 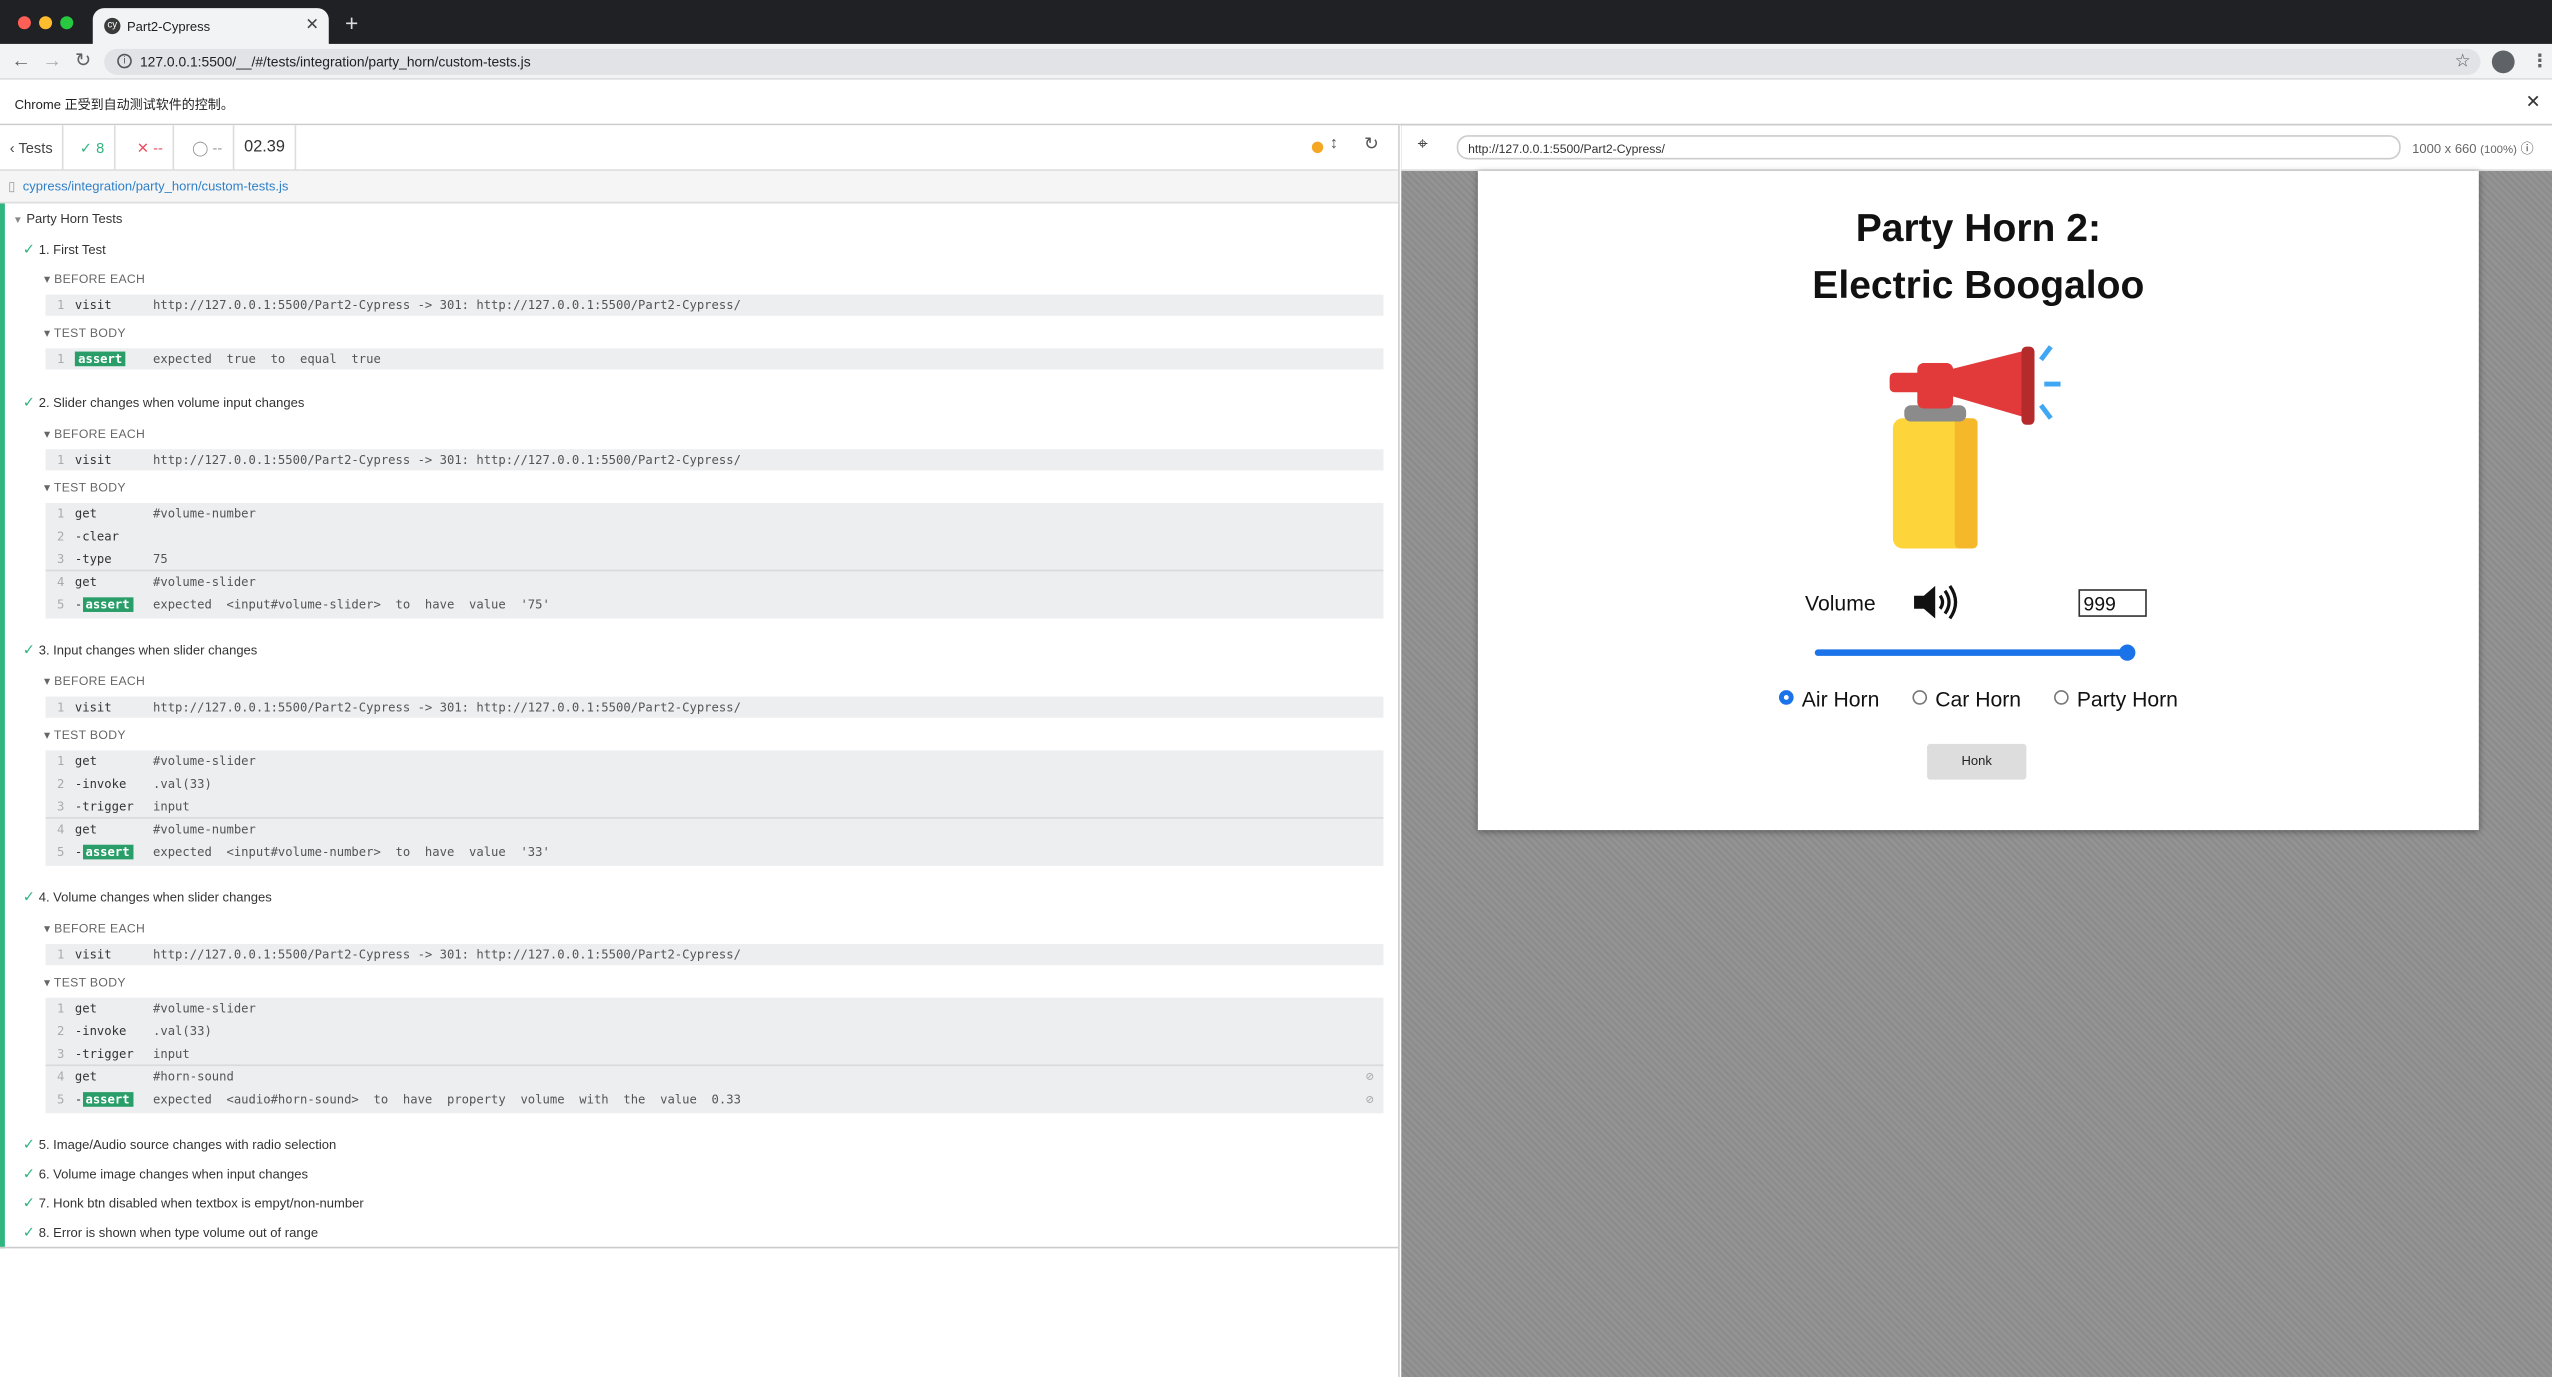 What do you see at coordinates (2116, 699) in the screenshot?
I see `radio-party-horn: Party Horn` at bounding box center [2116, 699].